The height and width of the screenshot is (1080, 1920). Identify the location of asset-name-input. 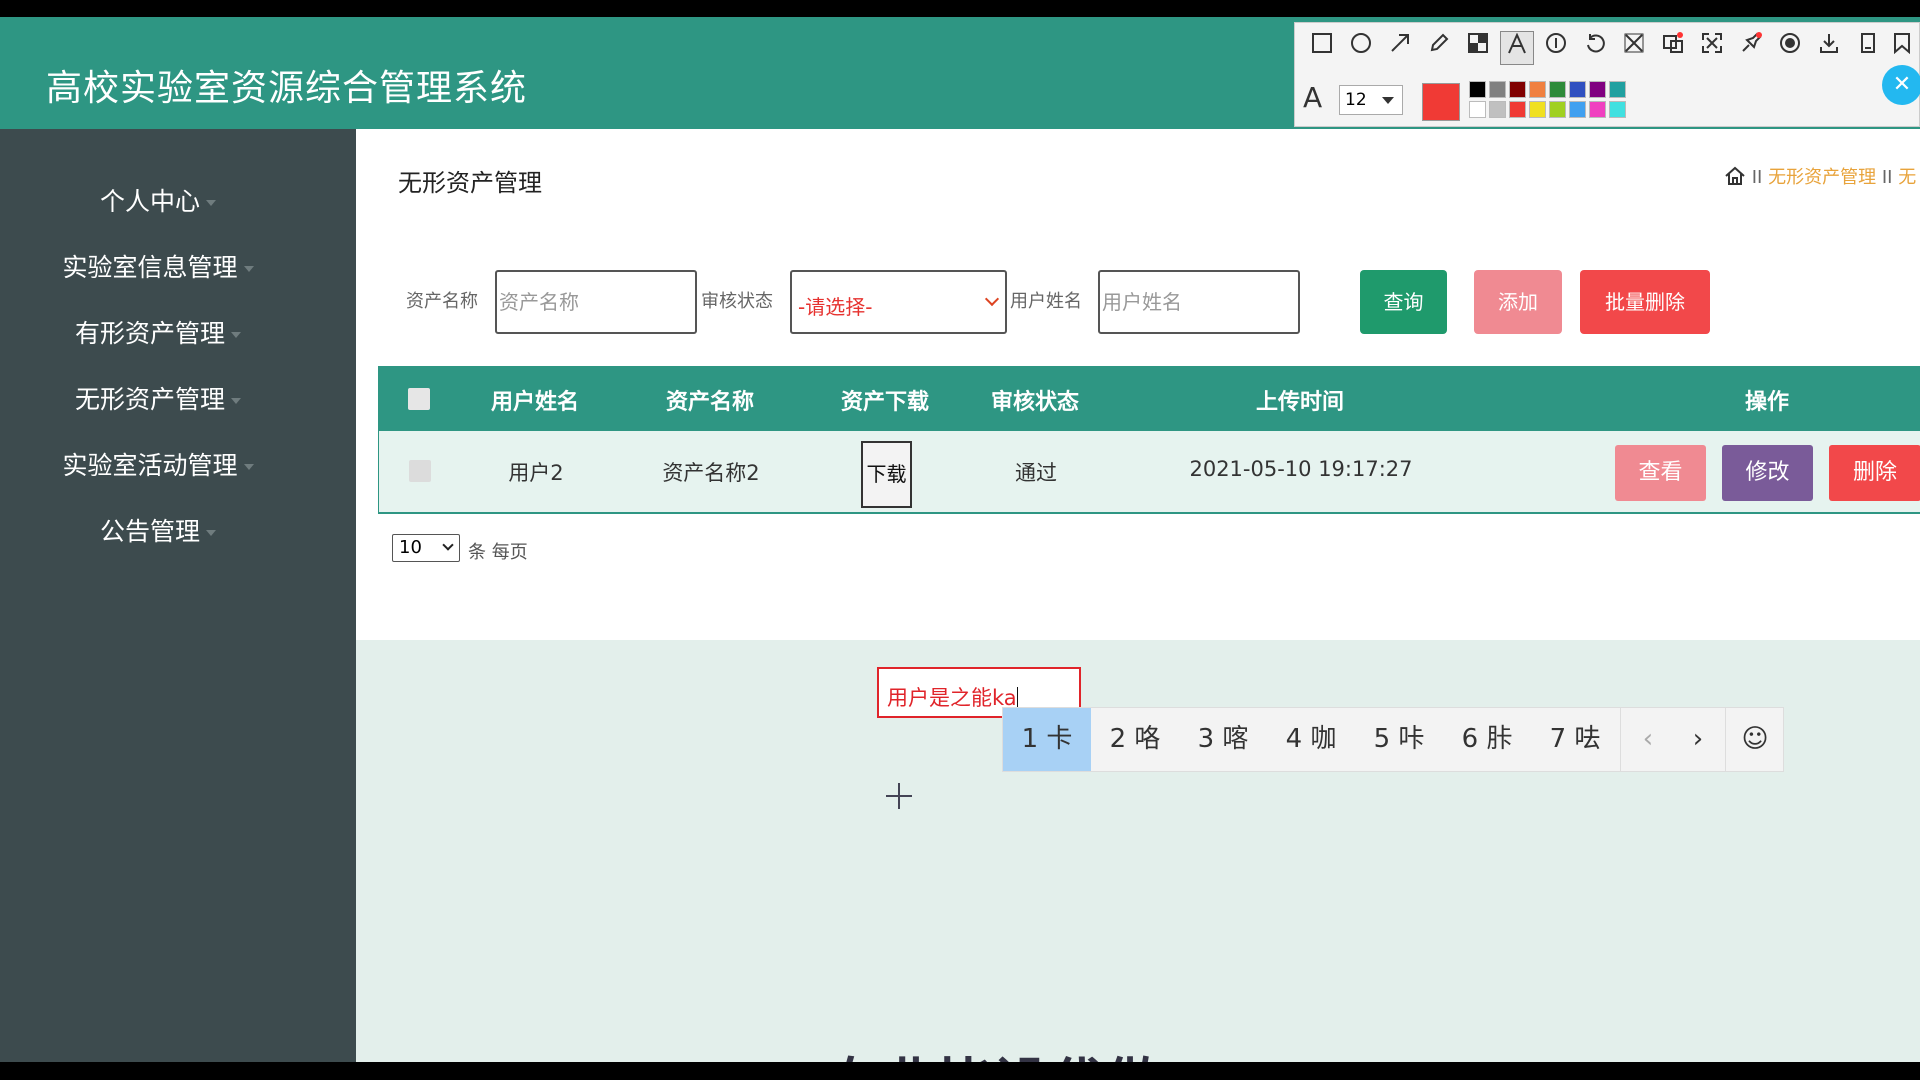
(596, 302).